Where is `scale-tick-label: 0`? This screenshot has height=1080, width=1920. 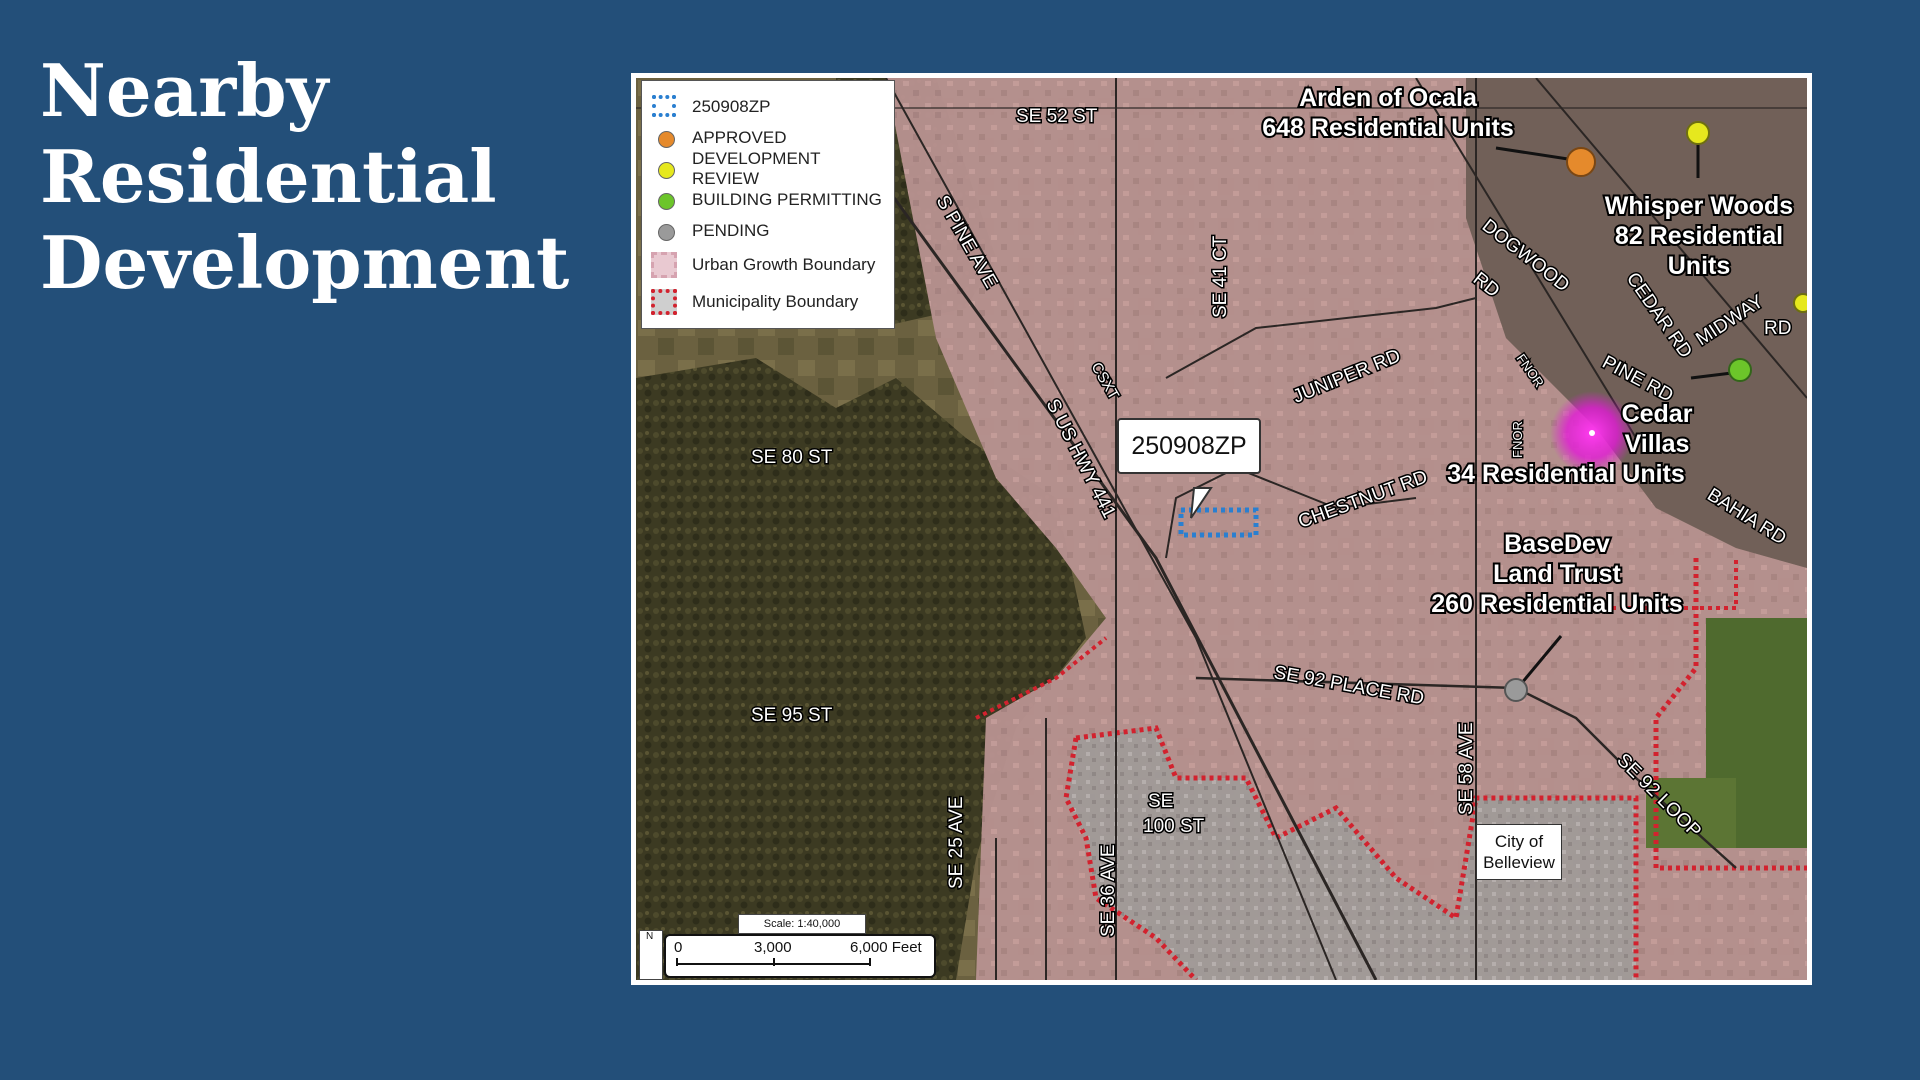
scale-tick-label: 0 is located at coordinates (678, 947).